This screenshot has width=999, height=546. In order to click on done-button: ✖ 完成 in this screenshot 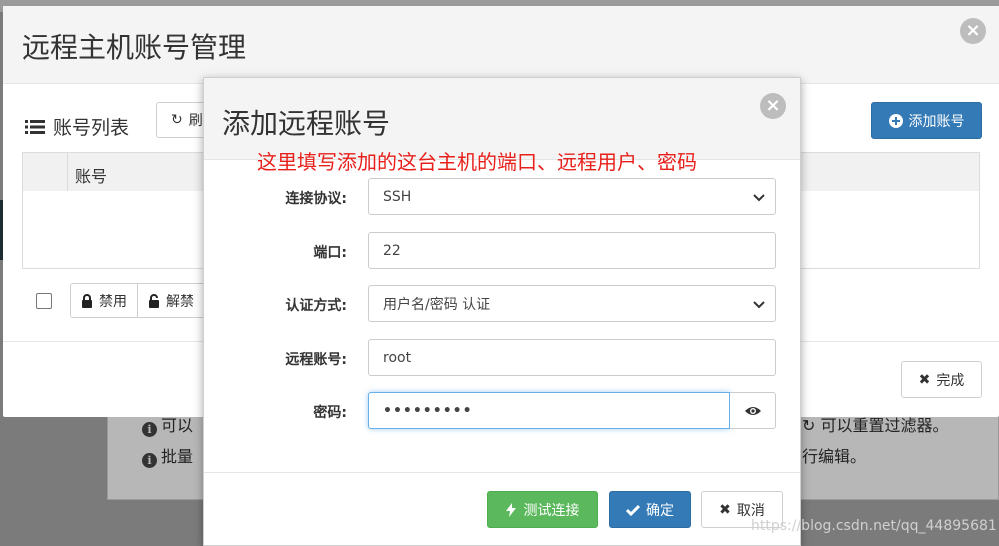, I will do `click(941, 379)`.